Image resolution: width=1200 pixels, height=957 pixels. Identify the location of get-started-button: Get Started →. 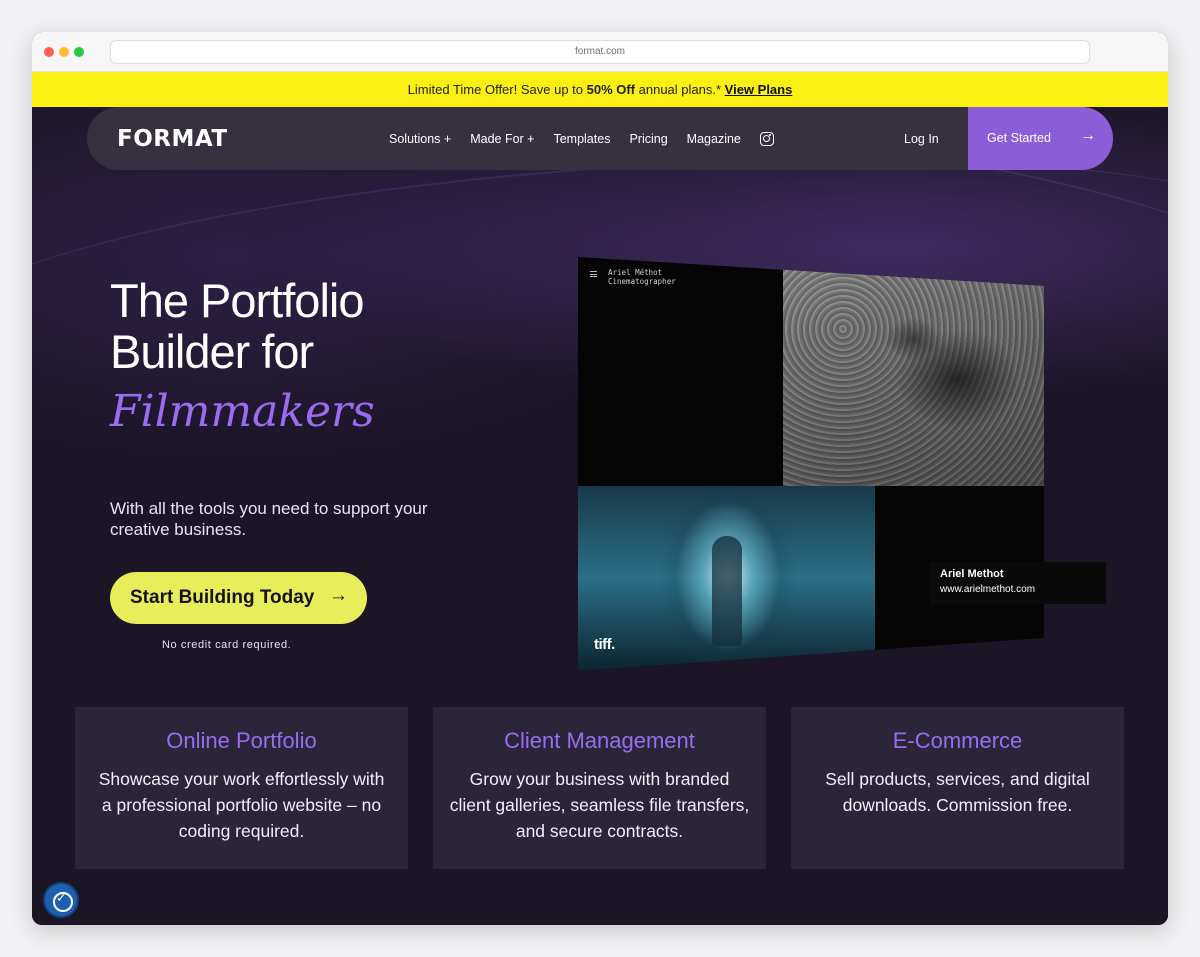
(1040, 138).